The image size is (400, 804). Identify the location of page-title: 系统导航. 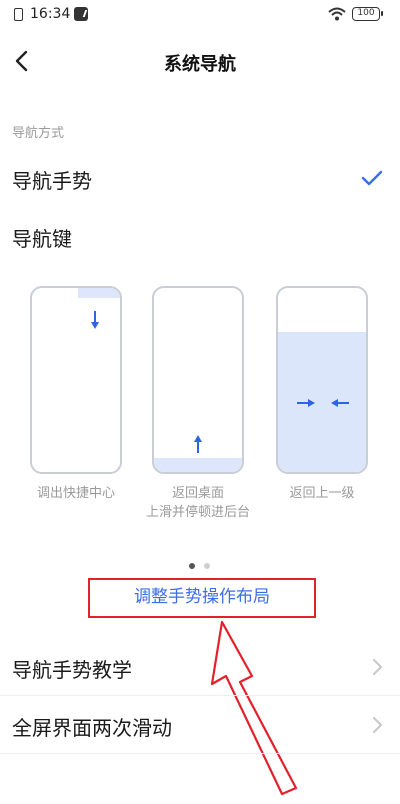
(200, 64).